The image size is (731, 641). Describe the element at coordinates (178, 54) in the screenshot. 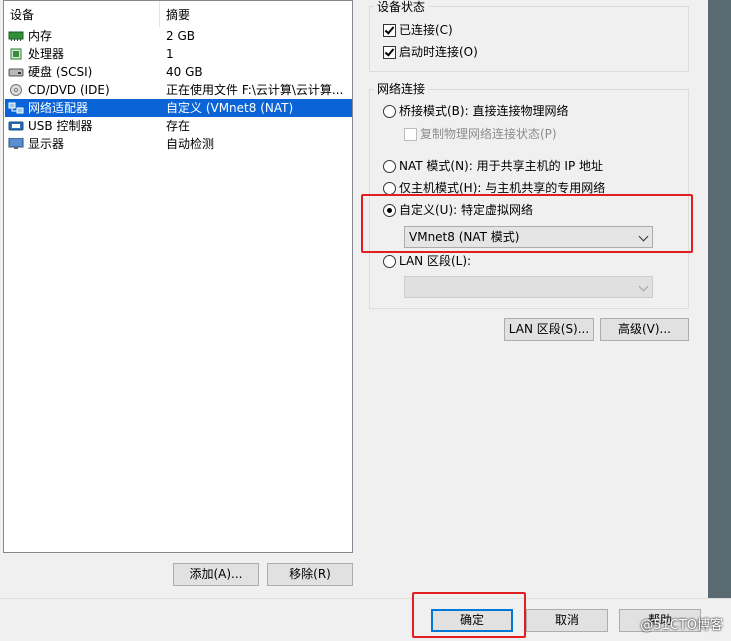

I see `device-row-processor: 处理器 1` at that location.